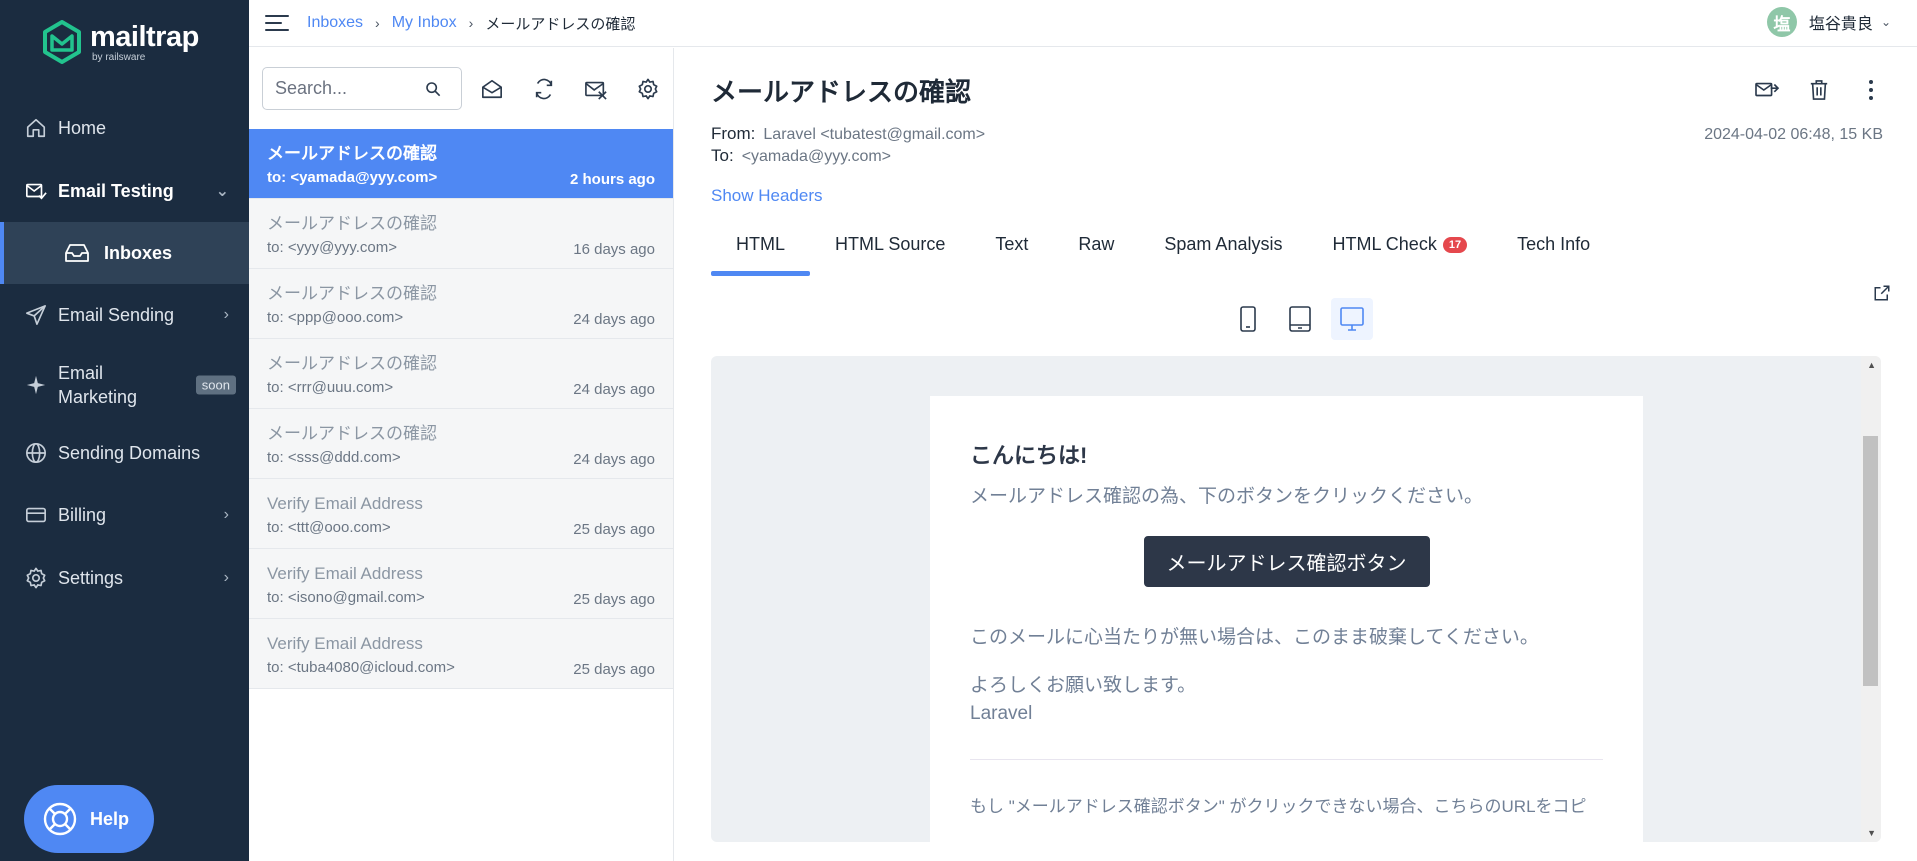  I want to click on list-item: メールアドレスの確認 to: <ppp@ooo.com> 24 days ago, so click(461, 304).